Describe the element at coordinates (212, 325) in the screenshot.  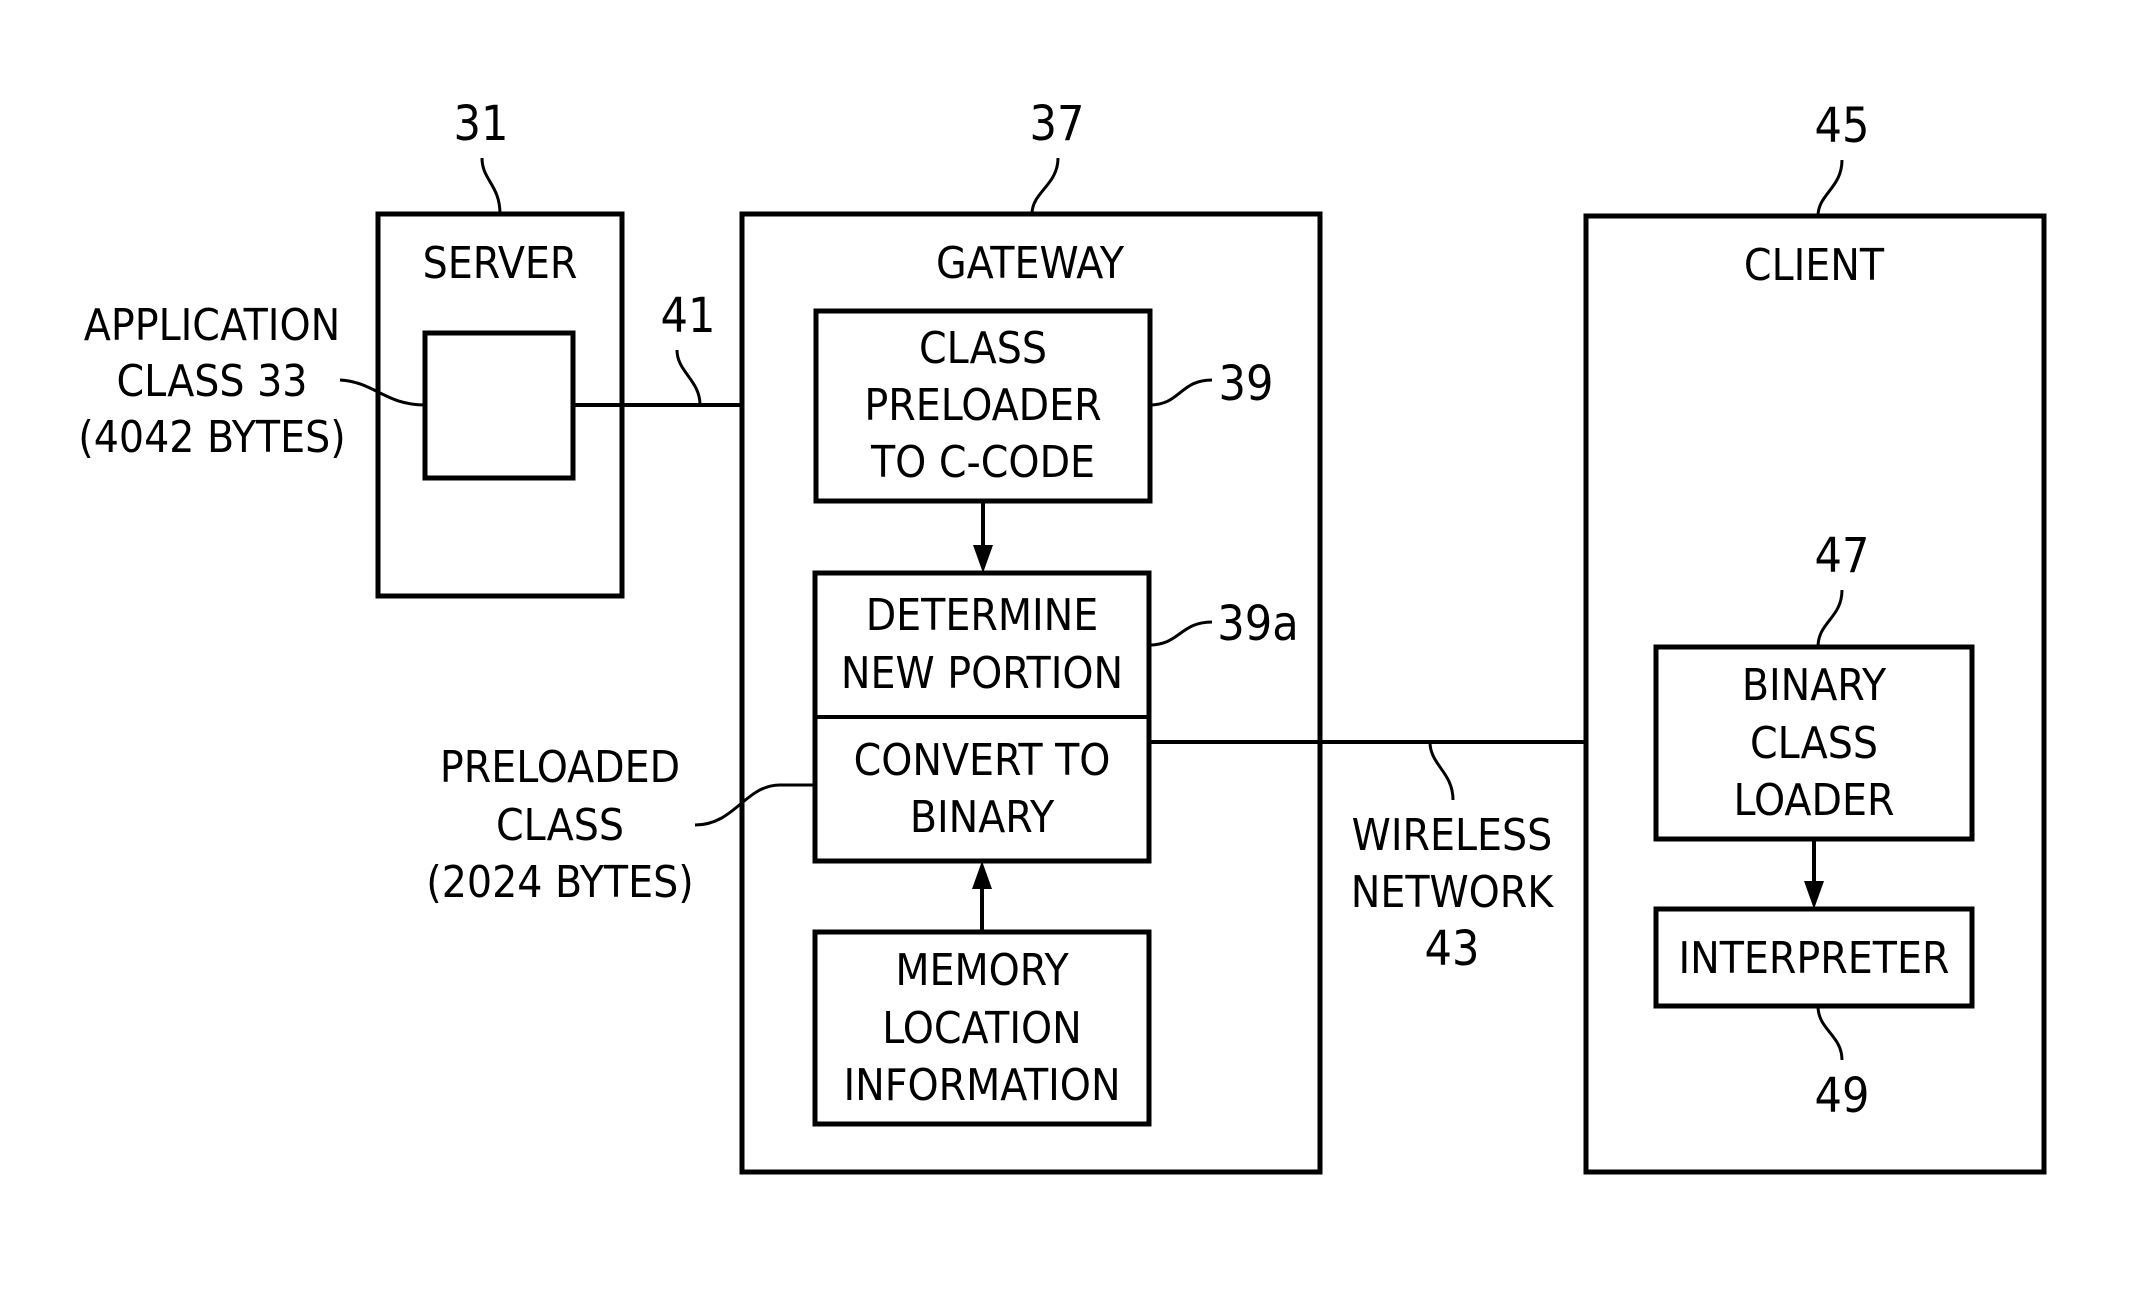
I see `app-class-label-line1: APPLICATION` at that location.